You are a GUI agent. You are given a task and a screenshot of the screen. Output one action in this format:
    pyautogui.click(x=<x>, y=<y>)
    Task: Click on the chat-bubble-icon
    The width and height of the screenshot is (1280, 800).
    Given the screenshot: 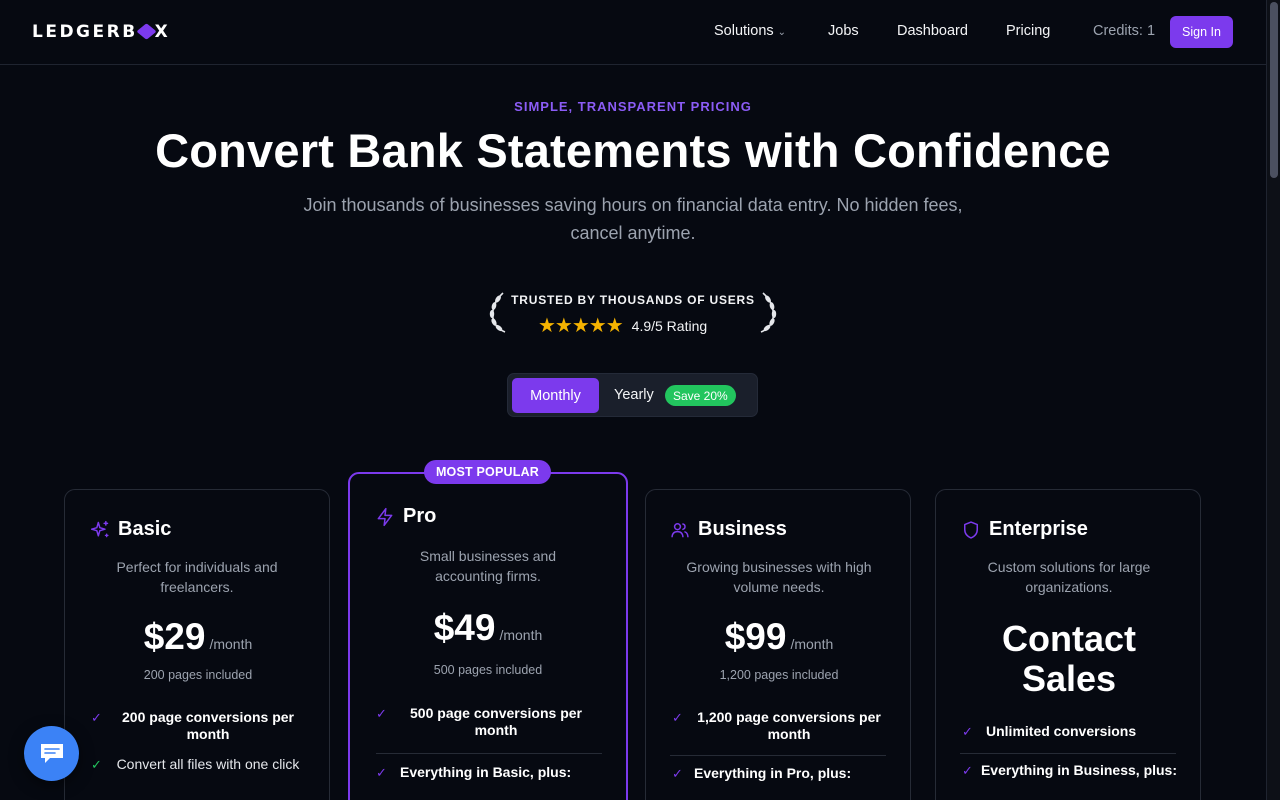 What is the action you would take?
    pyautogui.click(x=51, y=753)
    